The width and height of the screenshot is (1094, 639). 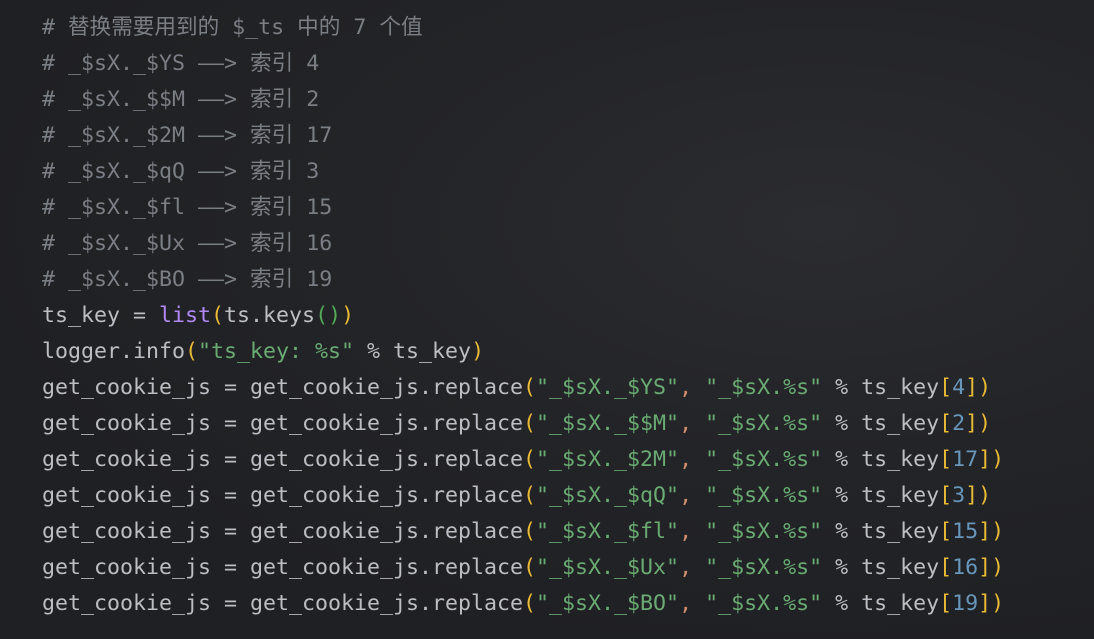 I want to click on string-literal: "_$sX._$BO", so click(x=608, y=603).